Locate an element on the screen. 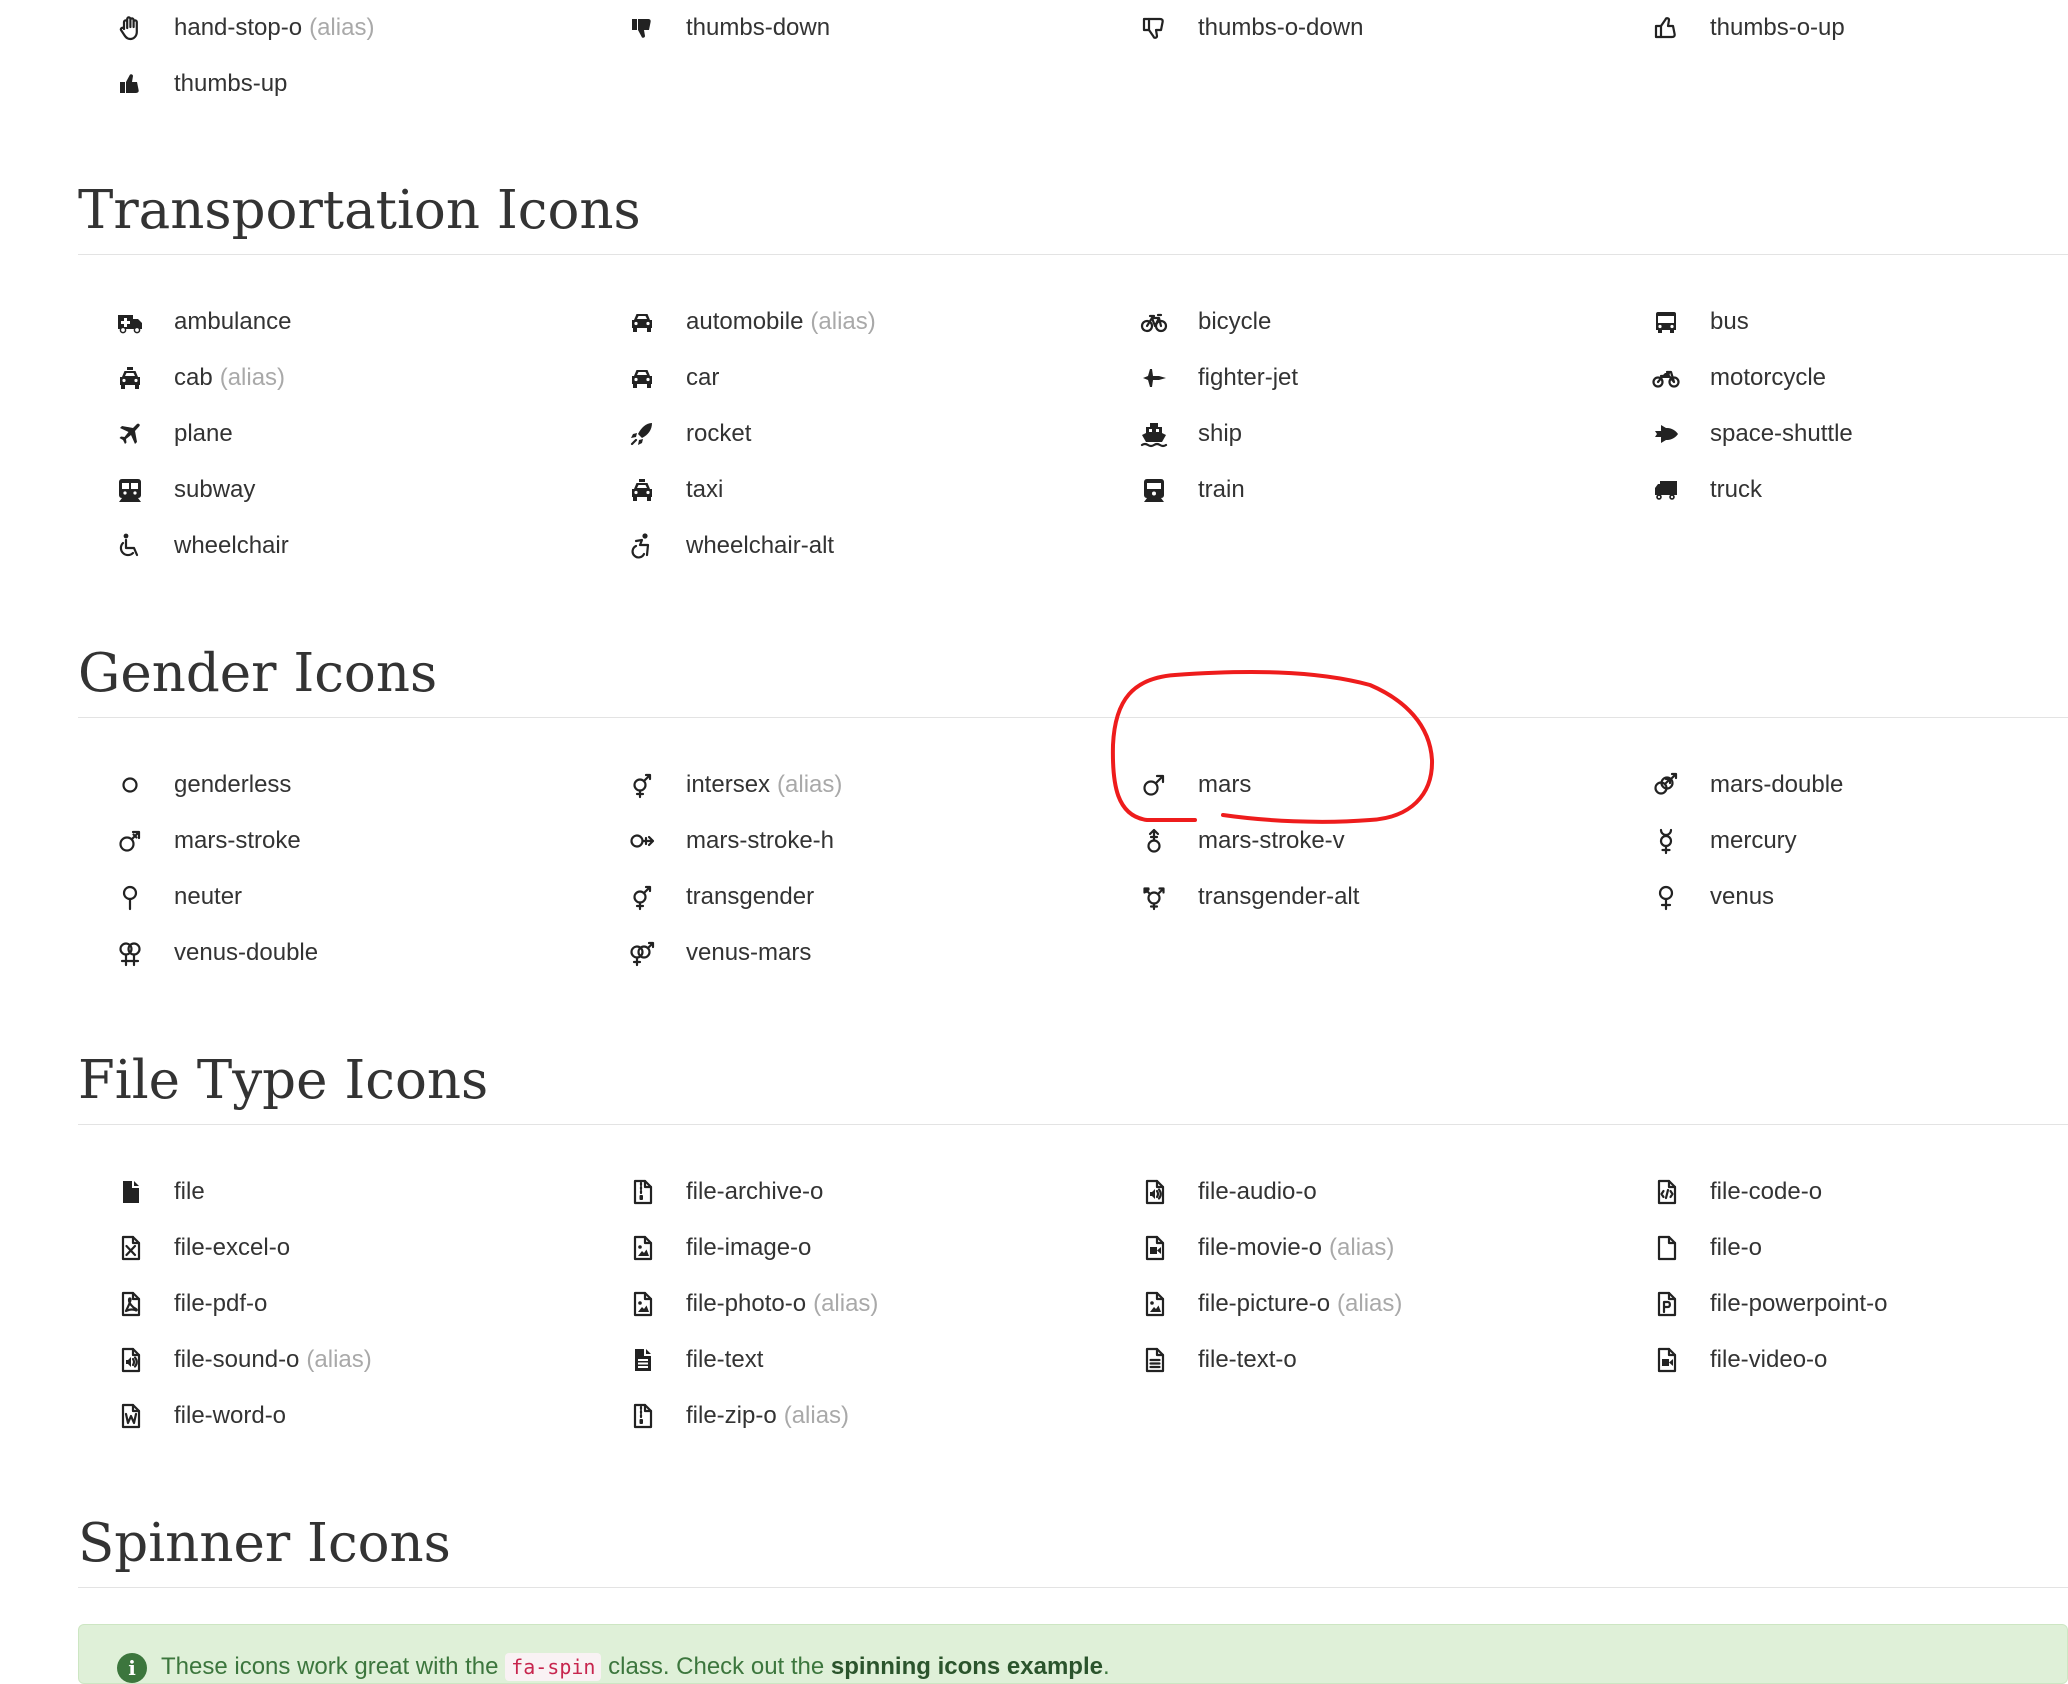  icon-entry-file-audio-o: file-audio-o is located at coordinates (1384, 1192).